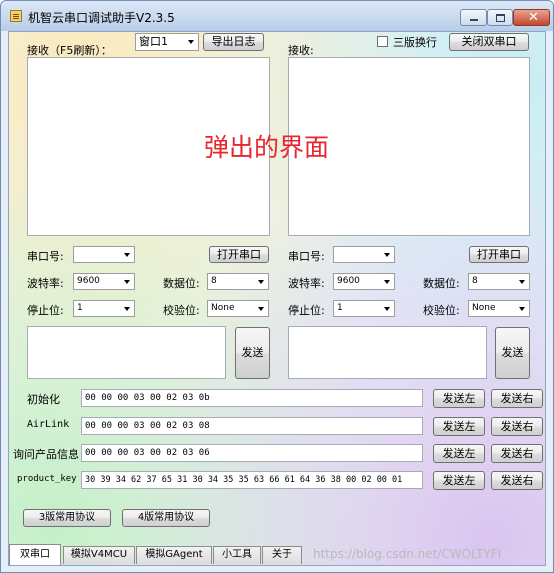 The image size is (554, 573). Describe the element at coordinates (47, 479) in the screenshot. I see `command-label: product_key` at that location.